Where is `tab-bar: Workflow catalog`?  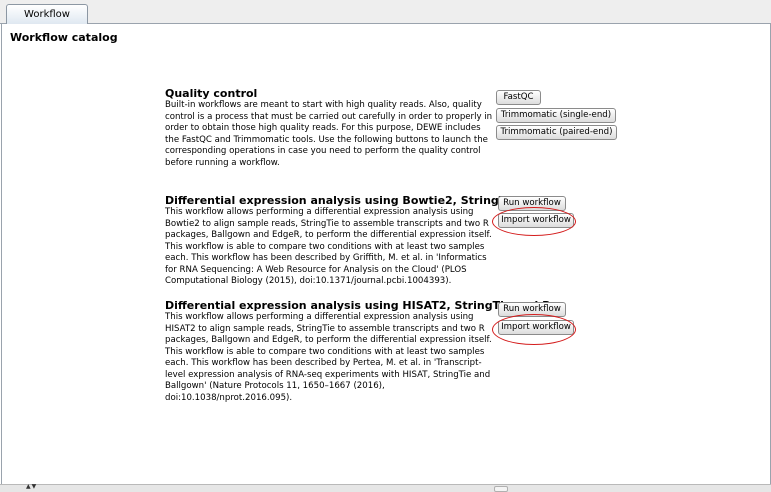 tab-bar: Workflow catalog is located at coordinates (385, 19).